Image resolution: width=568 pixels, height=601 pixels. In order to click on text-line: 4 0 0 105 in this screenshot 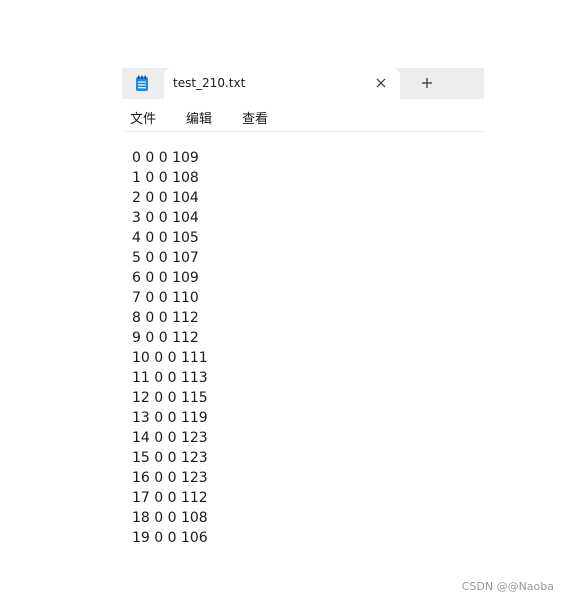, I will do `click(165, 238)`.